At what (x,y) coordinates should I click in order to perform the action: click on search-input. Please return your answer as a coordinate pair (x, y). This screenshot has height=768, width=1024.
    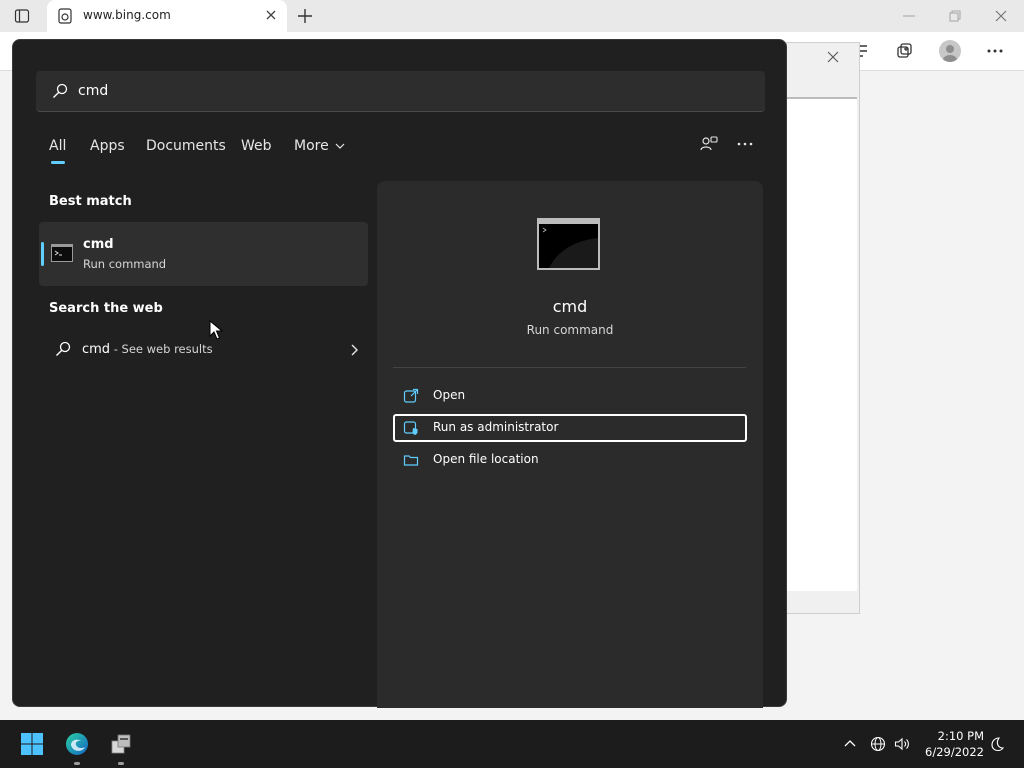
    Looking at the image, I should click on (378, 91).